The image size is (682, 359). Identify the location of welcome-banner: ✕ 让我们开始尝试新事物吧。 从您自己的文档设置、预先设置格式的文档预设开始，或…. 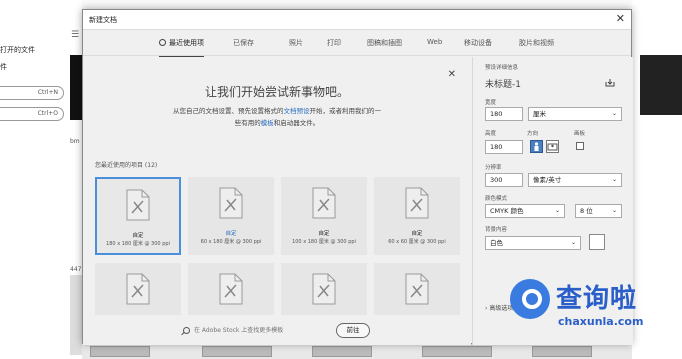
(277, 105).